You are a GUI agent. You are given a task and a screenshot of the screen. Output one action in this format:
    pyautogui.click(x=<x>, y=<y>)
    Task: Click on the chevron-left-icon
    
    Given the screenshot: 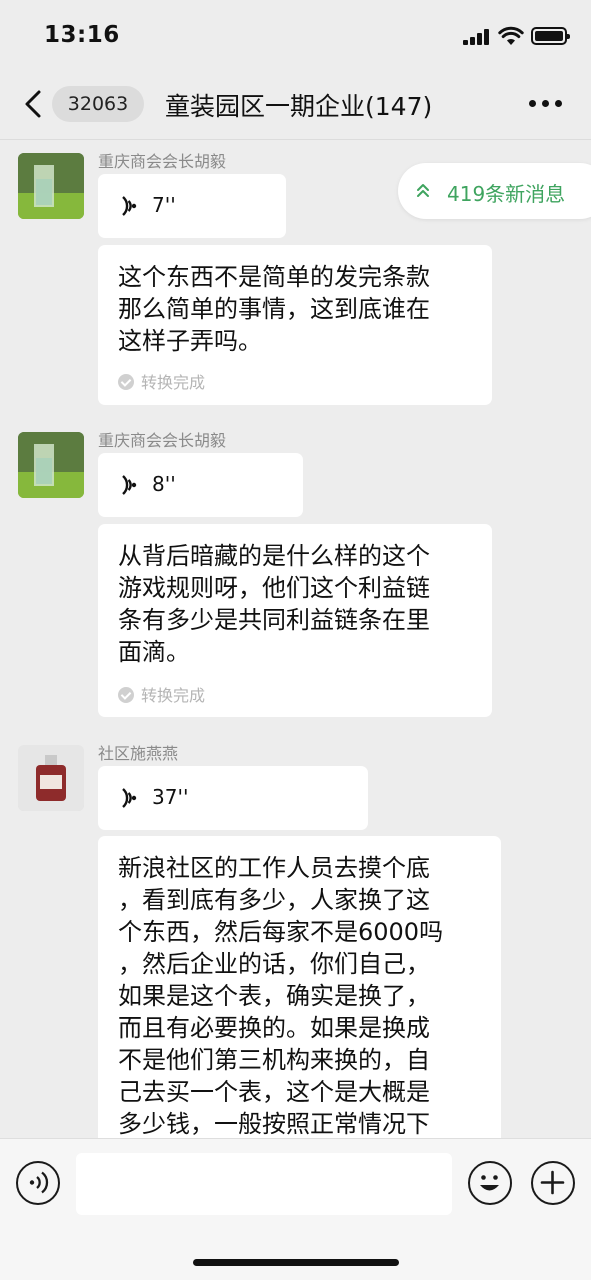 What is the action you would take?
    pyautogui.click(x=33, y=104)
    